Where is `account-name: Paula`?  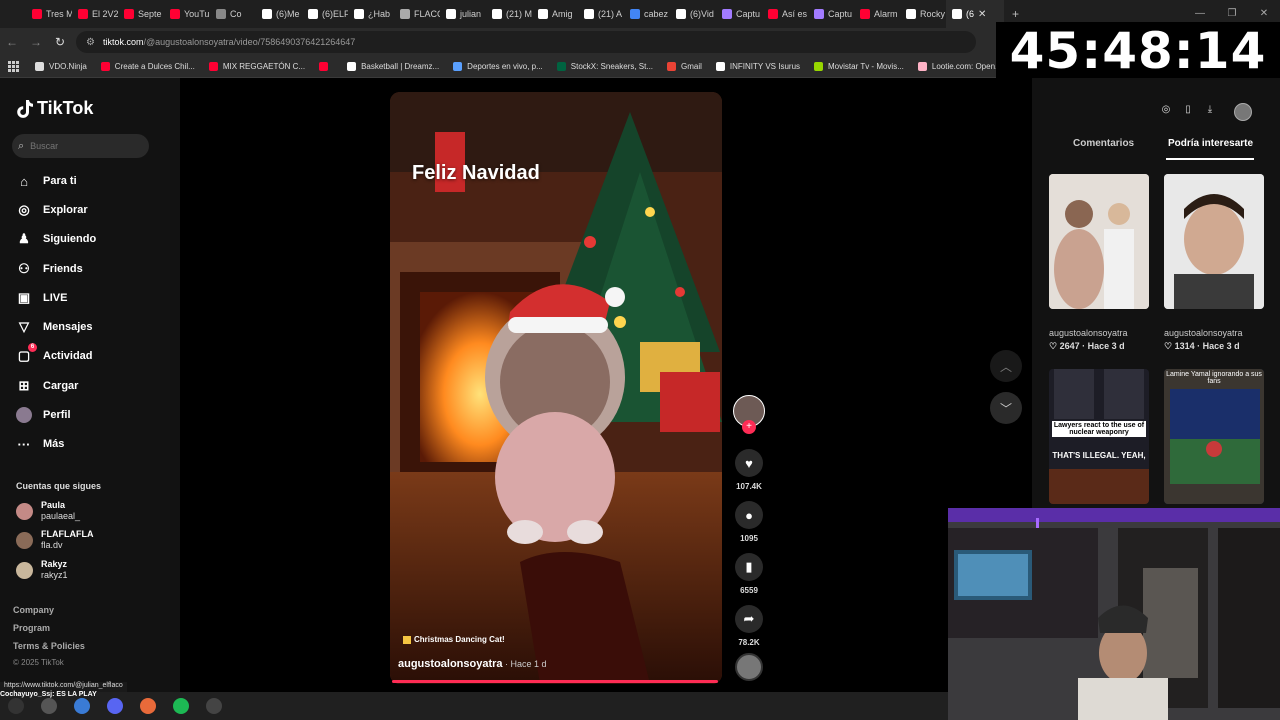
account-name: Paula is located at coordinates (53, 505).